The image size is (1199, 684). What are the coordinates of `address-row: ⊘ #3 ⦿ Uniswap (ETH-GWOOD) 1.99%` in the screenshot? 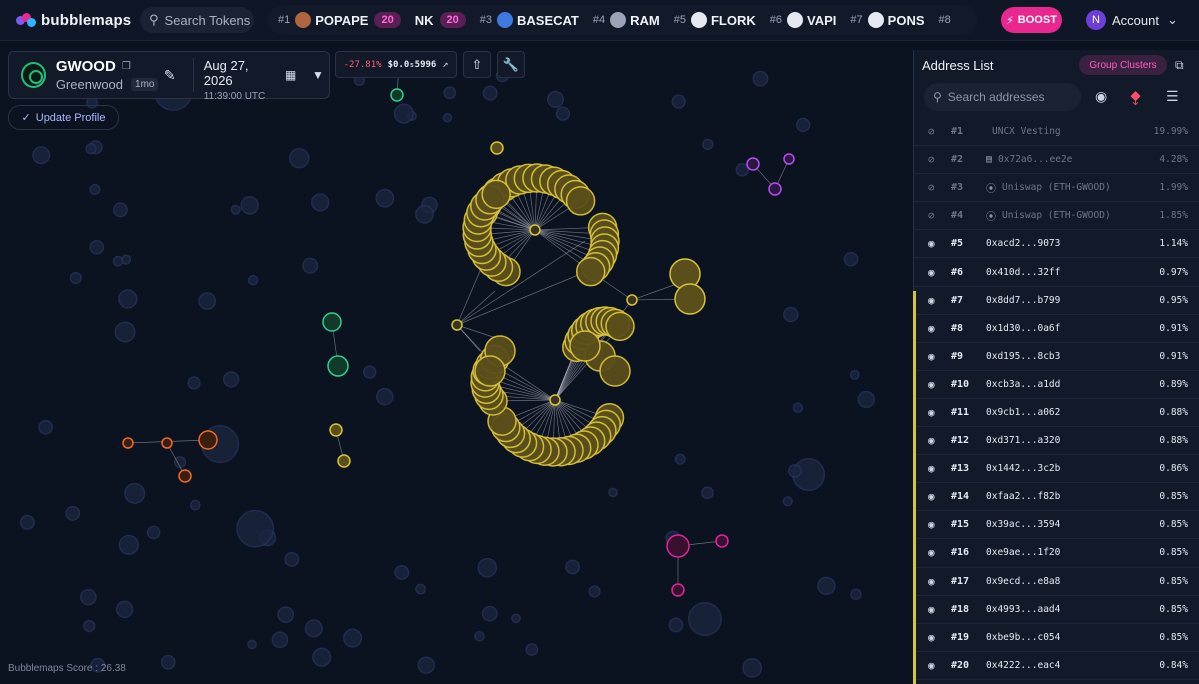 It's located at (1056, 188).